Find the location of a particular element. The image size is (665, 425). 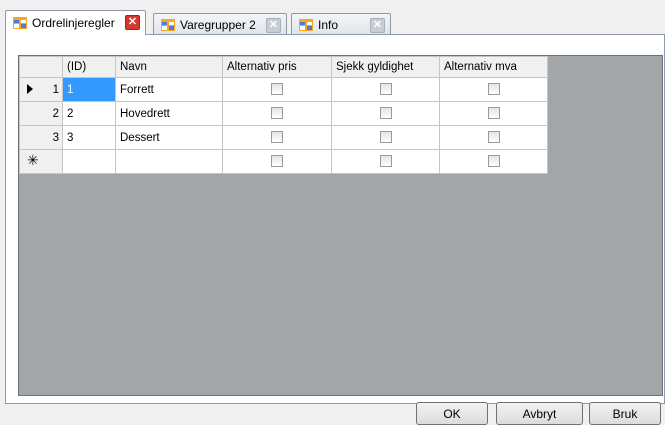

tab-ordrelinjeregler: Ordrelinjeregler ✕ is located at coordinates (75, 22).